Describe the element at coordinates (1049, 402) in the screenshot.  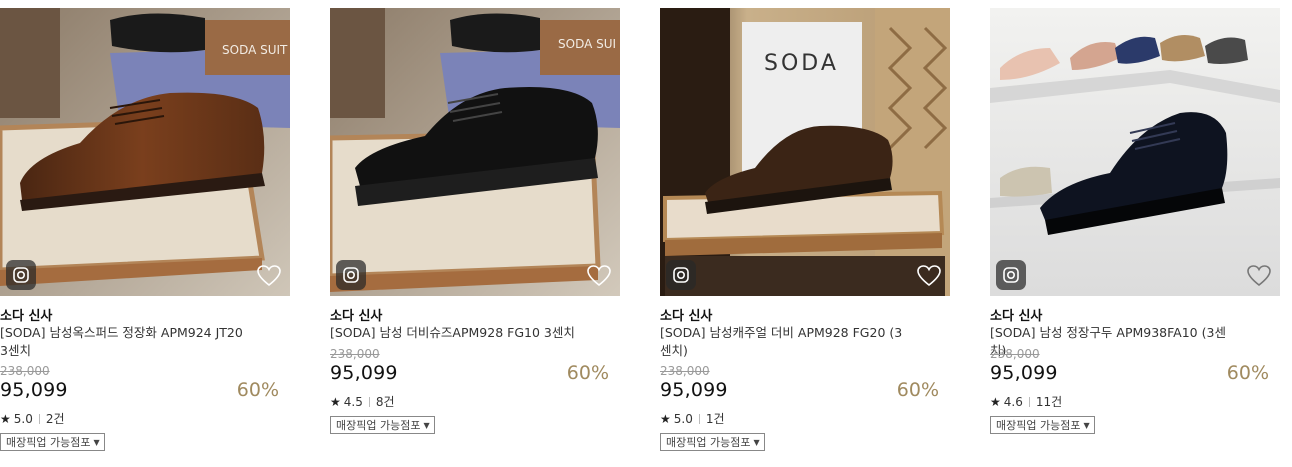
I see `review-count: 11건` at that location.